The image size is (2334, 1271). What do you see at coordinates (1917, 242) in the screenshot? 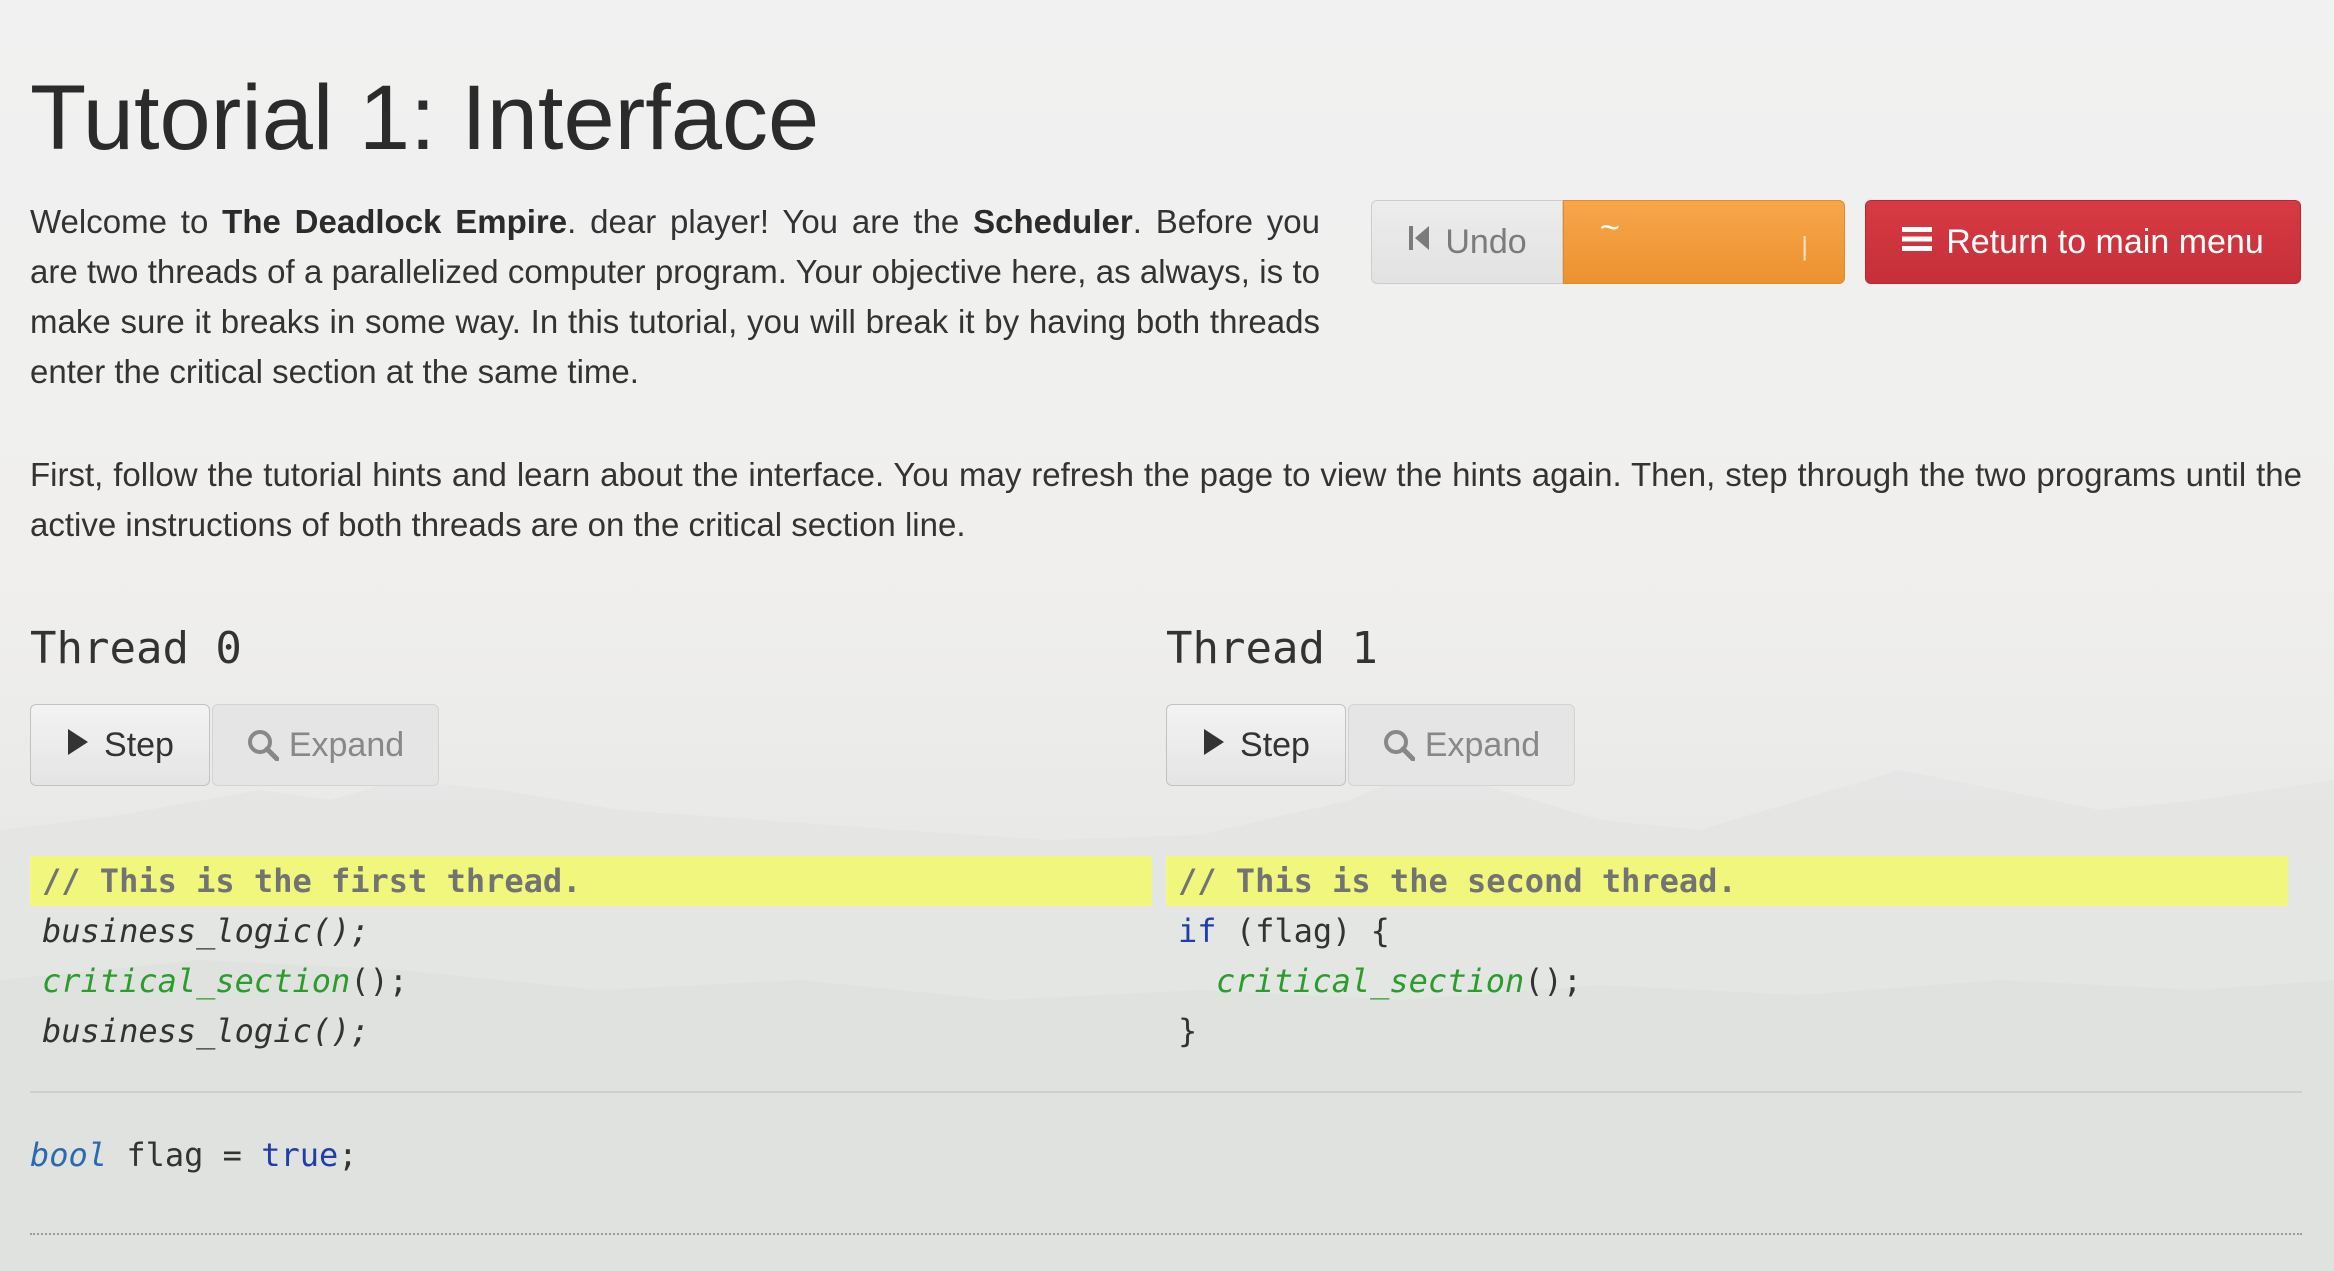
I see `menu-lines-icon` at bounding box center [1917, 242].